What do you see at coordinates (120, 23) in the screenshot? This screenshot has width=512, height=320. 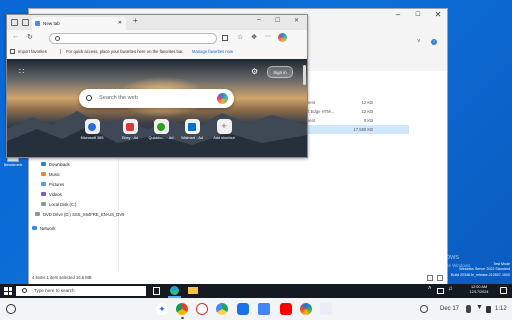 I see `close-tab-icon: ✕` at bounding box center [120, 23].